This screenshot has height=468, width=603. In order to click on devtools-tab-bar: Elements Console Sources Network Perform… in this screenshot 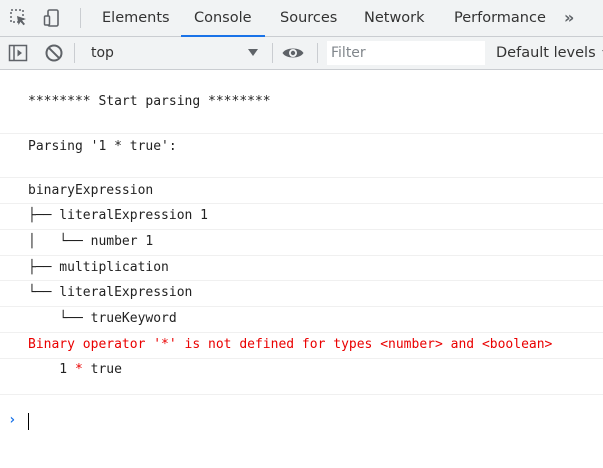, I will do `click(301, 18)`.